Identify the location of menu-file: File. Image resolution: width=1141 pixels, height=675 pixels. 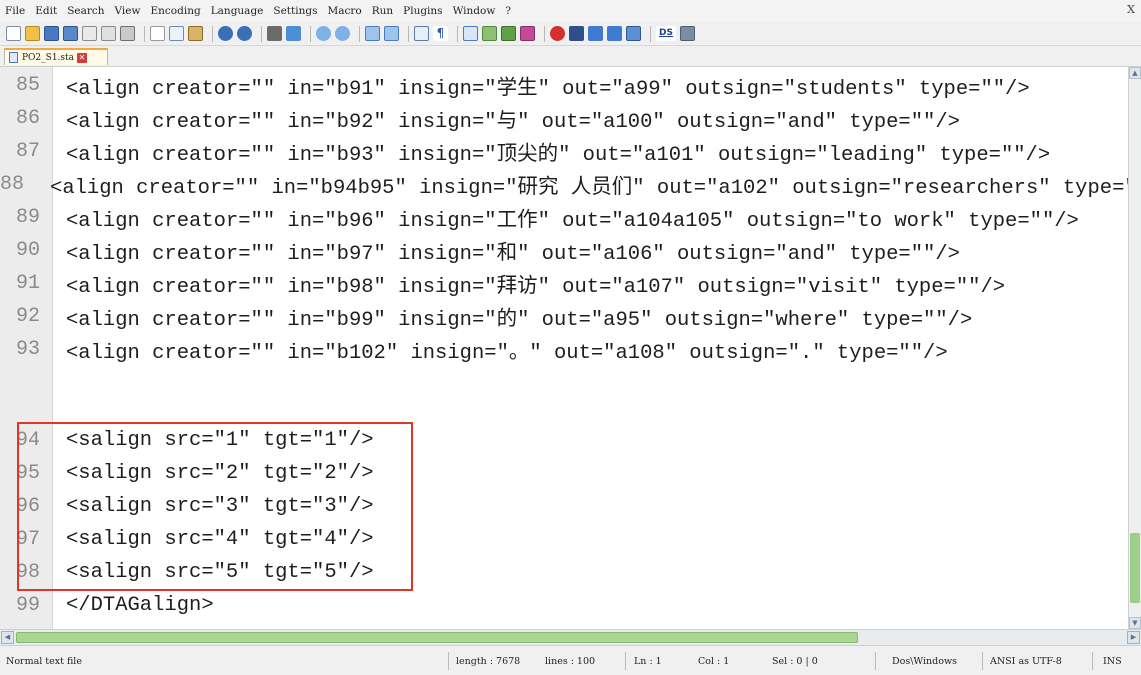
(15, 11).